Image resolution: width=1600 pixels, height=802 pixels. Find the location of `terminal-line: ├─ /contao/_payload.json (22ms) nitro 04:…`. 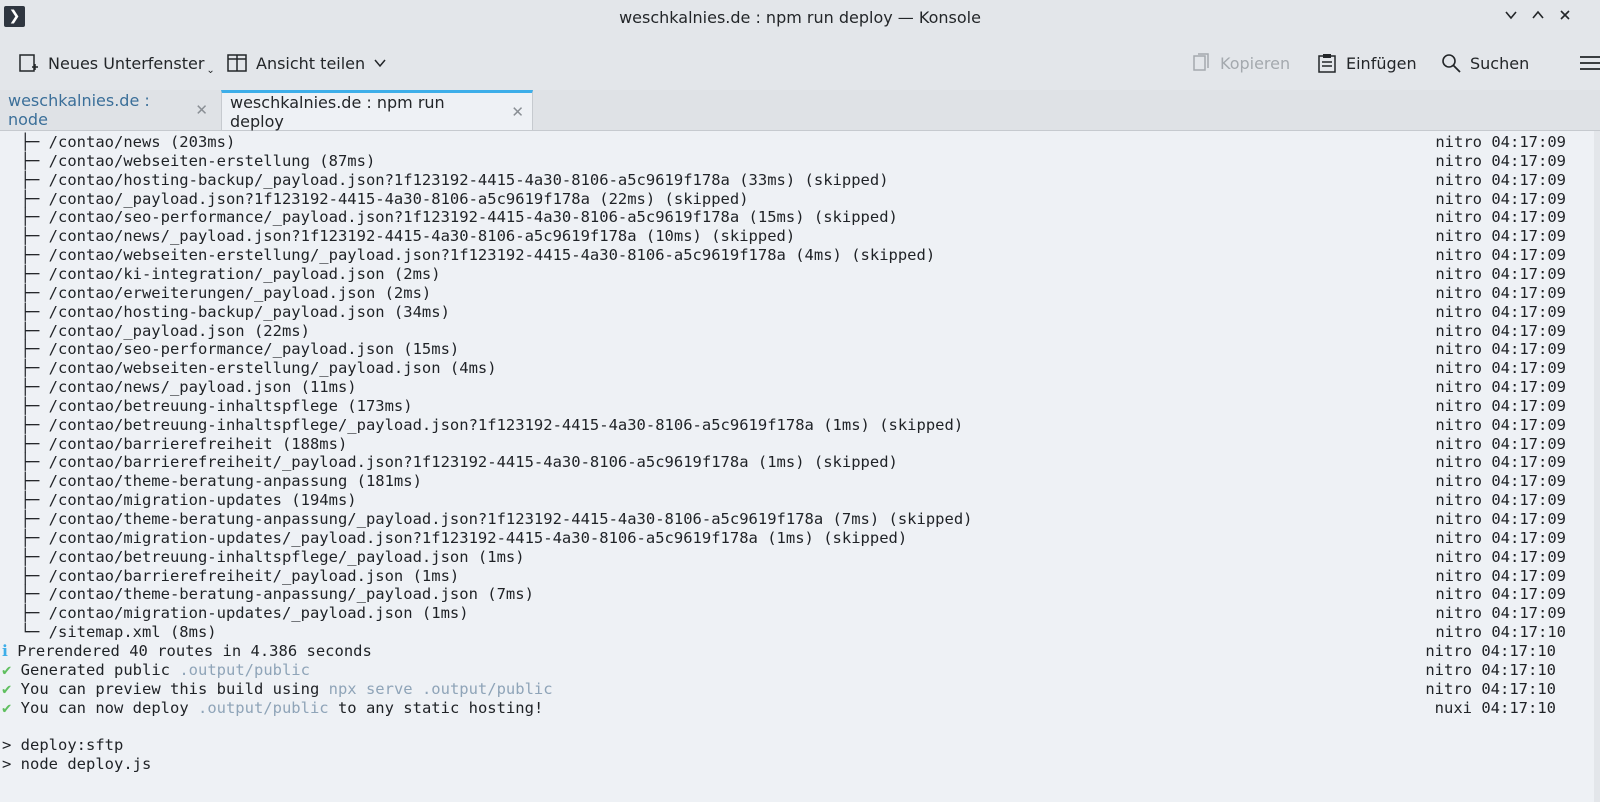

terminal-line: ├─ /contao/_payload.json (22ms) nitro 04:… is located at coordinates (800, 331).